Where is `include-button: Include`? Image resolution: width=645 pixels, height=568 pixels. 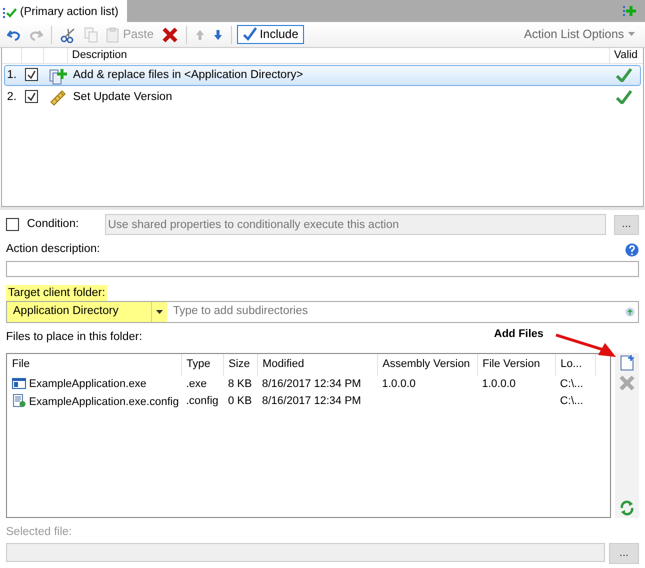
include-button: Include is located at coordinates (270, 34).